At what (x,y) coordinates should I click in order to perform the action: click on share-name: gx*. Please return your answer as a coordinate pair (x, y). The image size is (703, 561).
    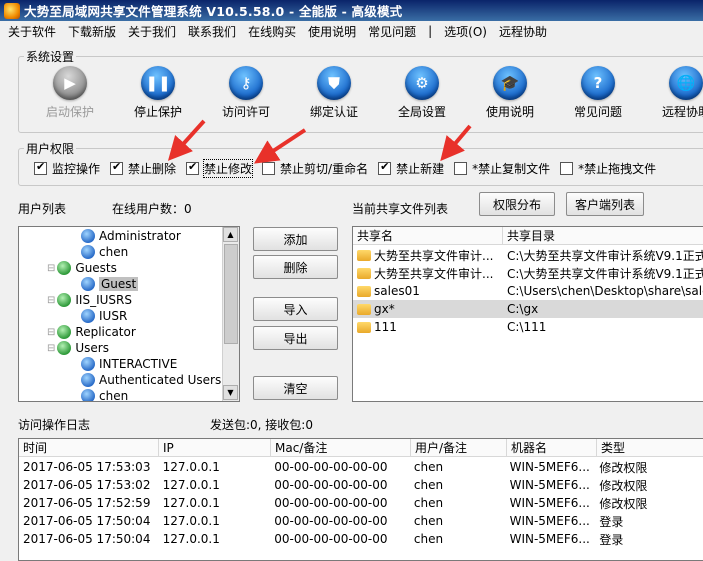
    Looking at the image, I should click on (384, 309).